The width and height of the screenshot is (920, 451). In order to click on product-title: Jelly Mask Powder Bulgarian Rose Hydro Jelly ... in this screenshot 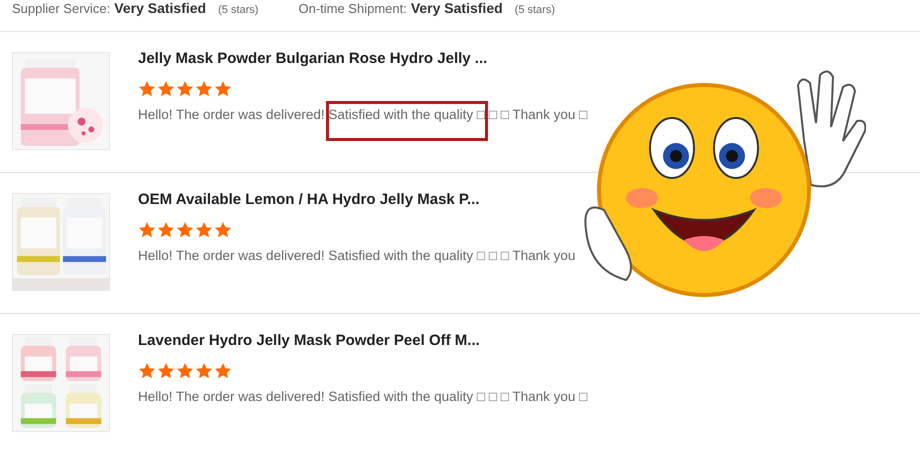, I will do `click(363, 59)`.